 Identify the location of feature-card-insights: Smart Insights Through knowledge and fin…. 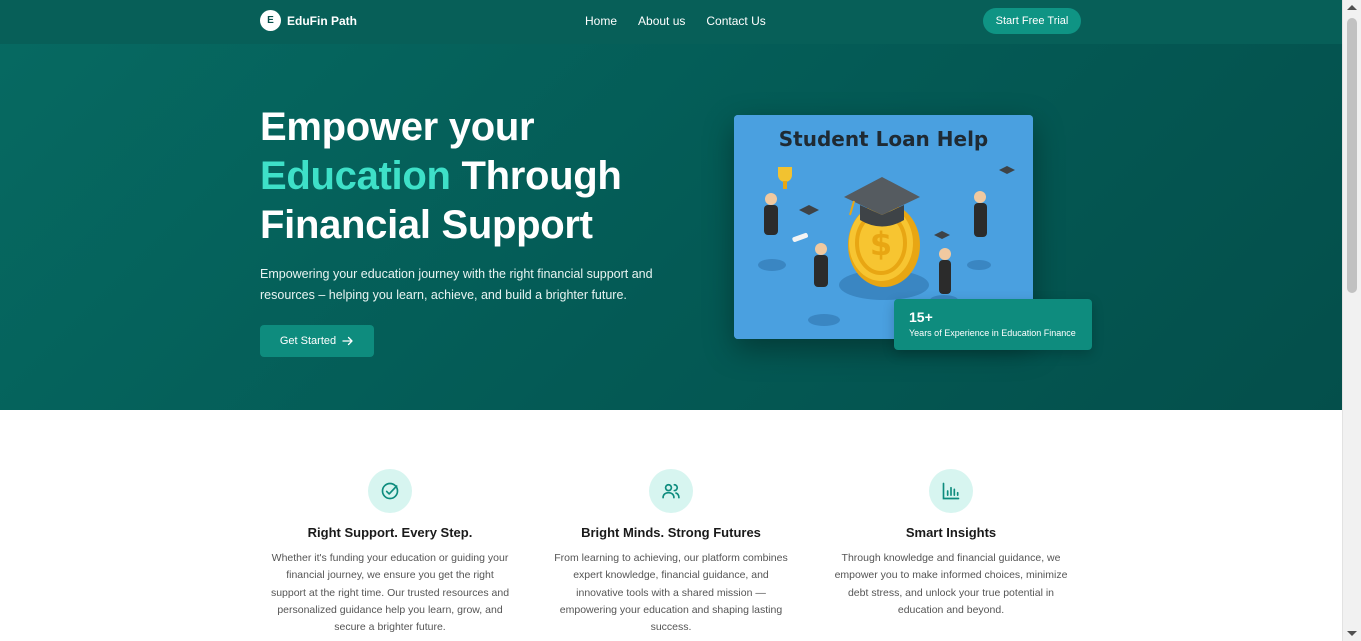
(951, 544).